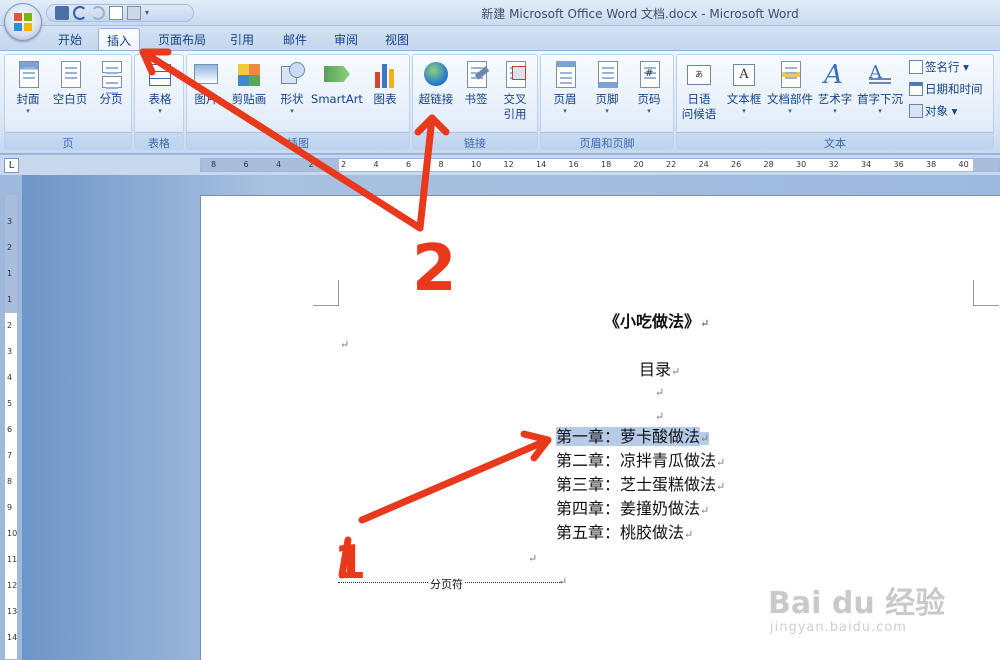  I want to click on group-header-footer: 页眉 ▾ 页脚 ▾ # 页码 ▾ 页眉和页脚, so click(607, 102).